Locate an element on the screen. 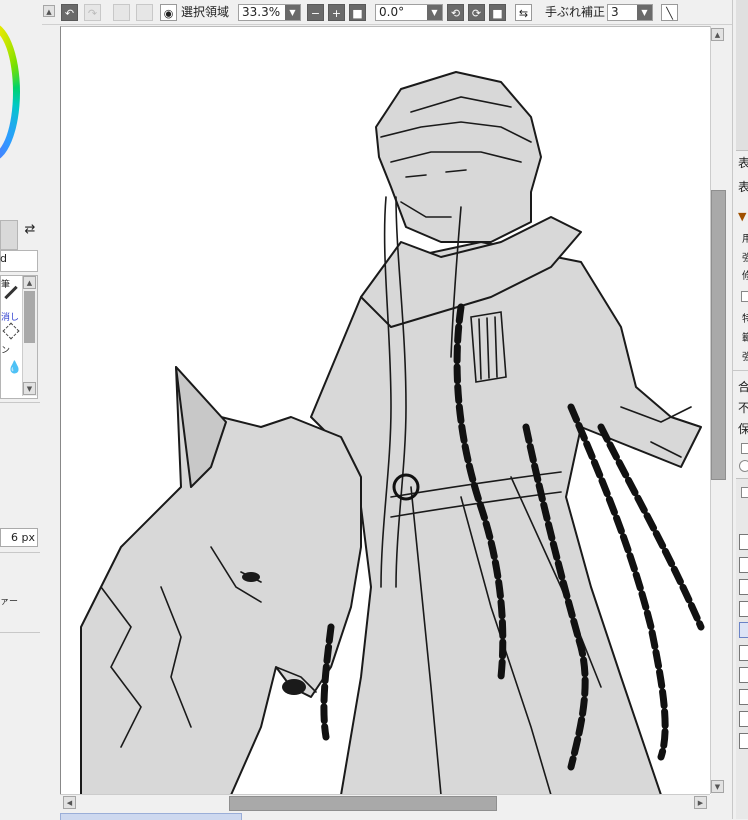  scroll-left-icon: ◀ is located at coordinates (69, 802).